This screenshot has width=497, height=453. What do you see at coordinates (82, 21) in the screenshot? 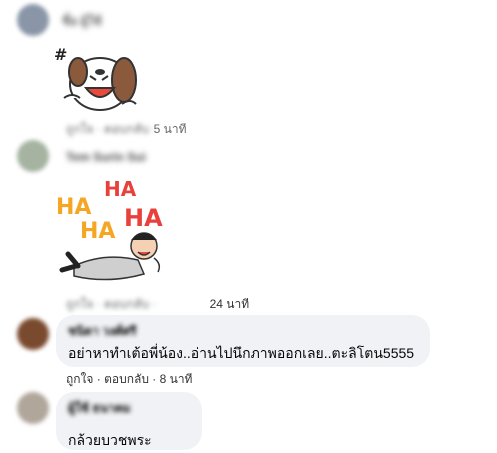
I see `comment-author-name: ชื่อ ผู้ใช้` at bounding box center [82, 21].